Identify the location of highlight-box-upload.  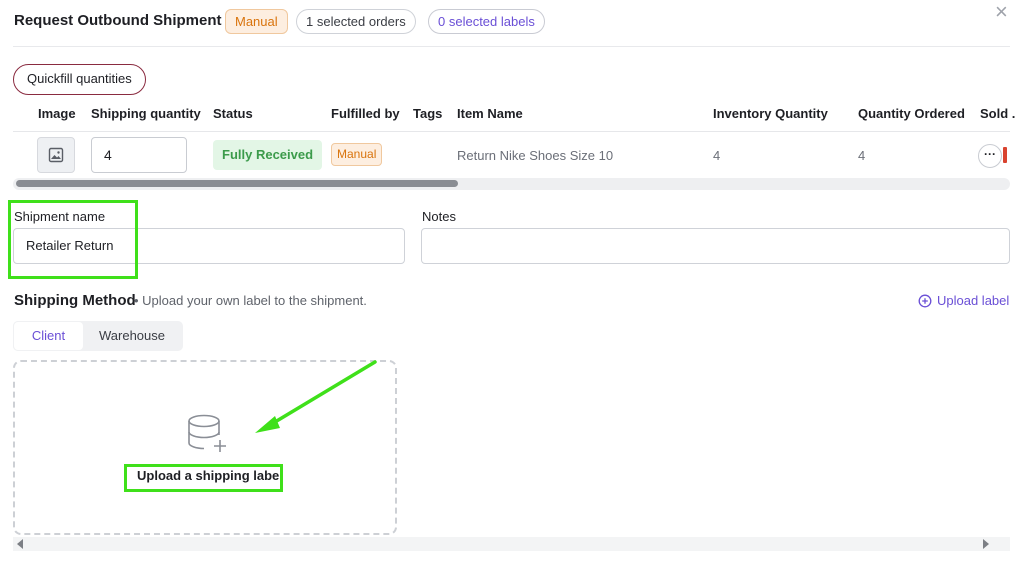
(203, 478).